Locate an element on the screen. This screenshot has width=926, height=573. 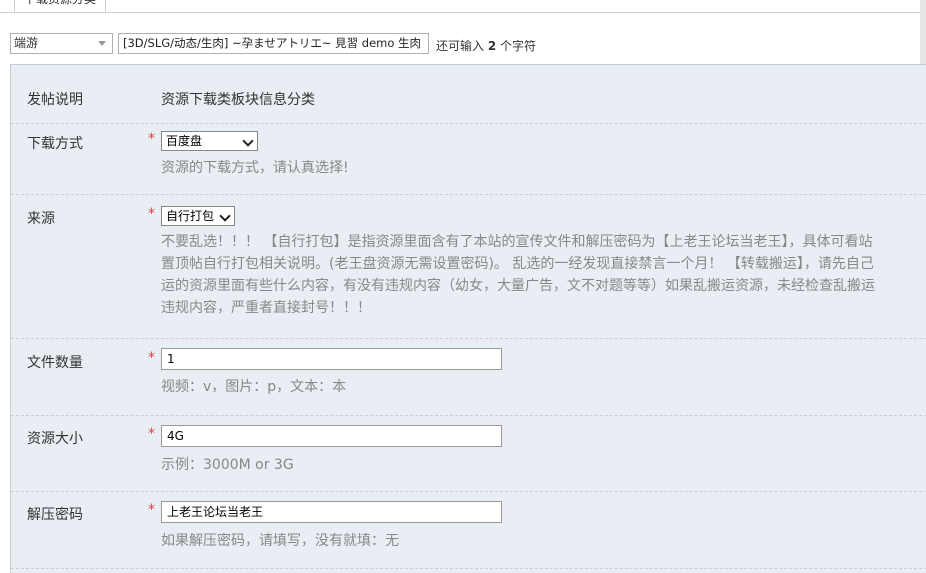
source-select: 自行打包 is located at coordinates (198, 216).